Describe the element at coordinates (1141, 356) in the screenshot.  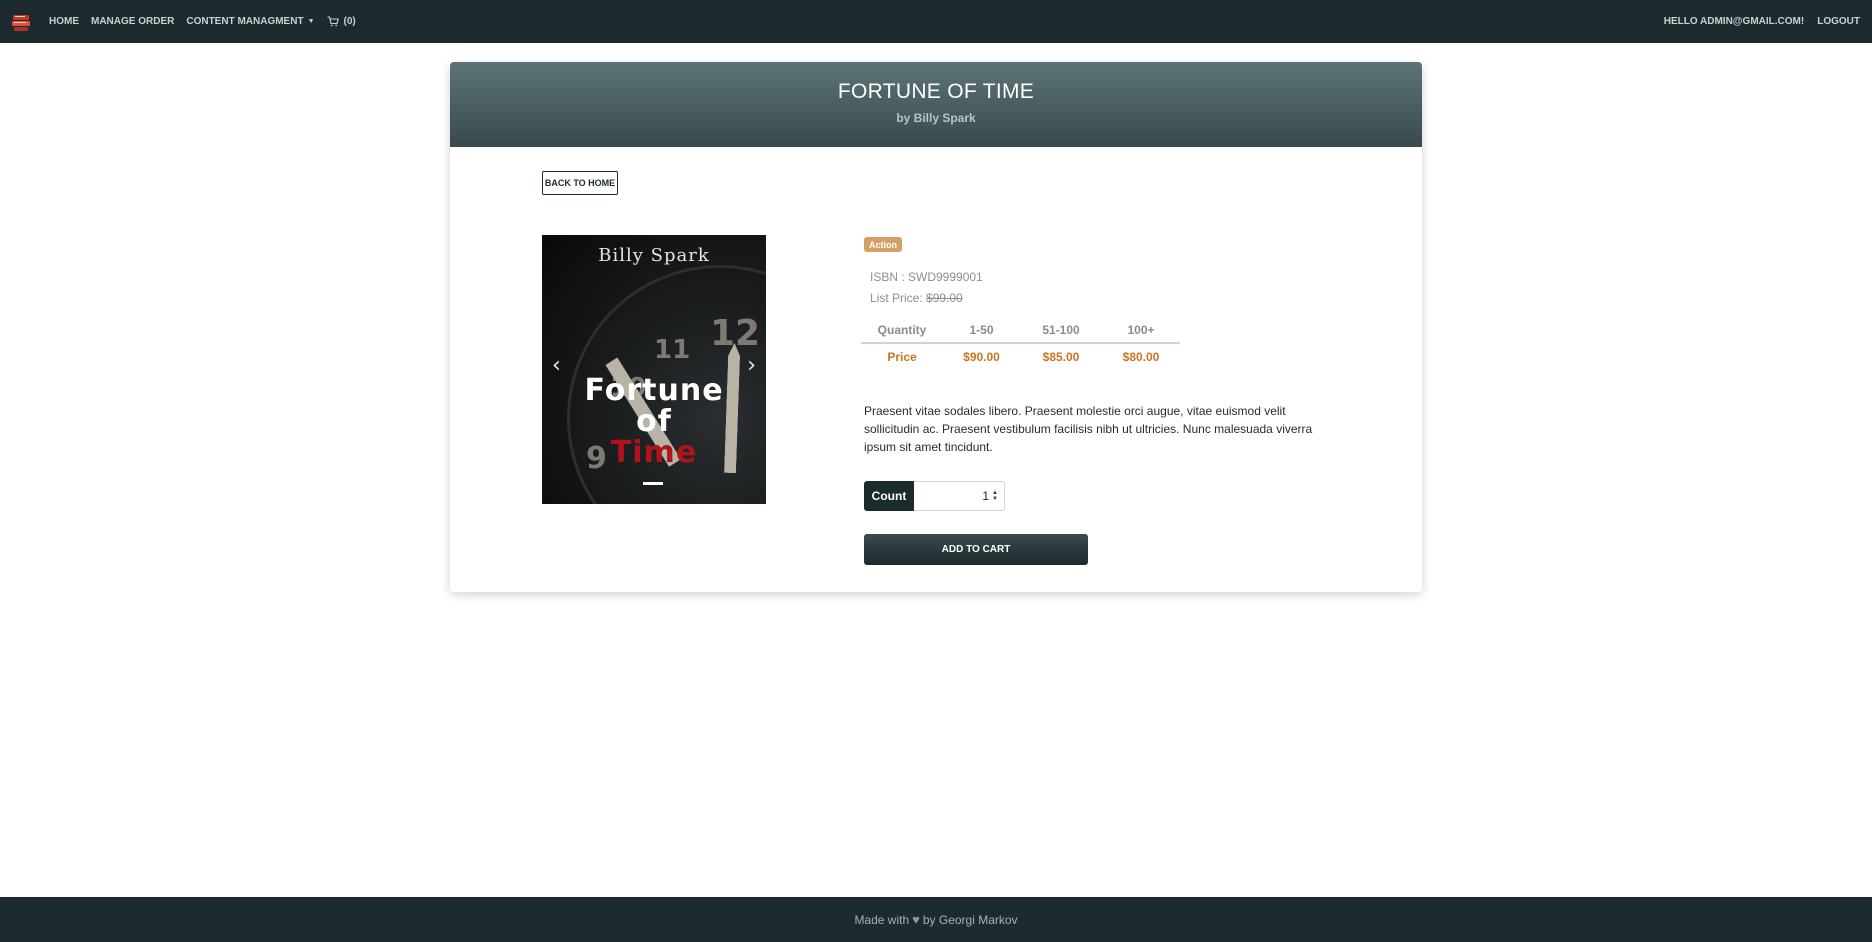
I see `price-table-cell: $80.00` at that location.